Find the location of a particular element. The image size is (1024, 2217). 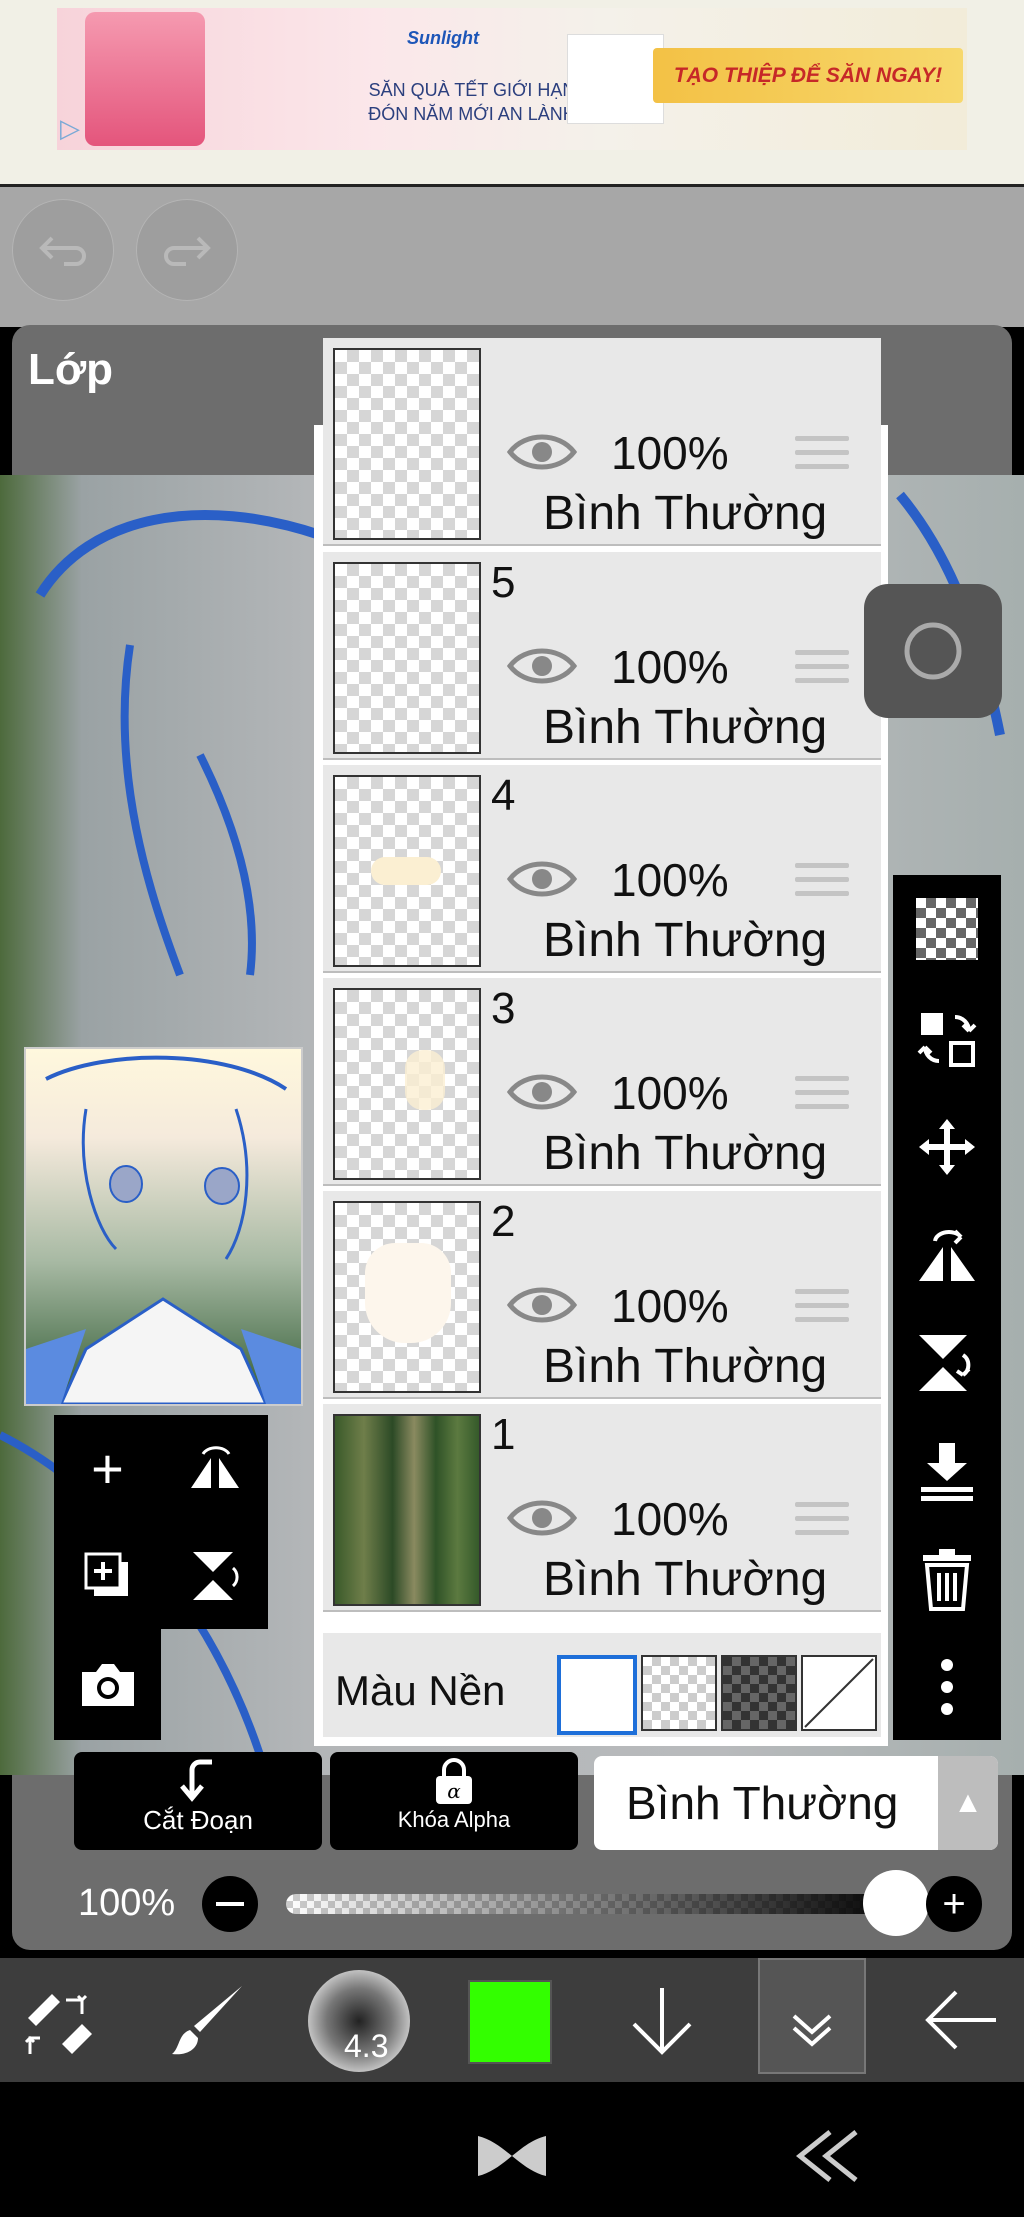

flip-vertical-button is located at coordinates (947, 1363).